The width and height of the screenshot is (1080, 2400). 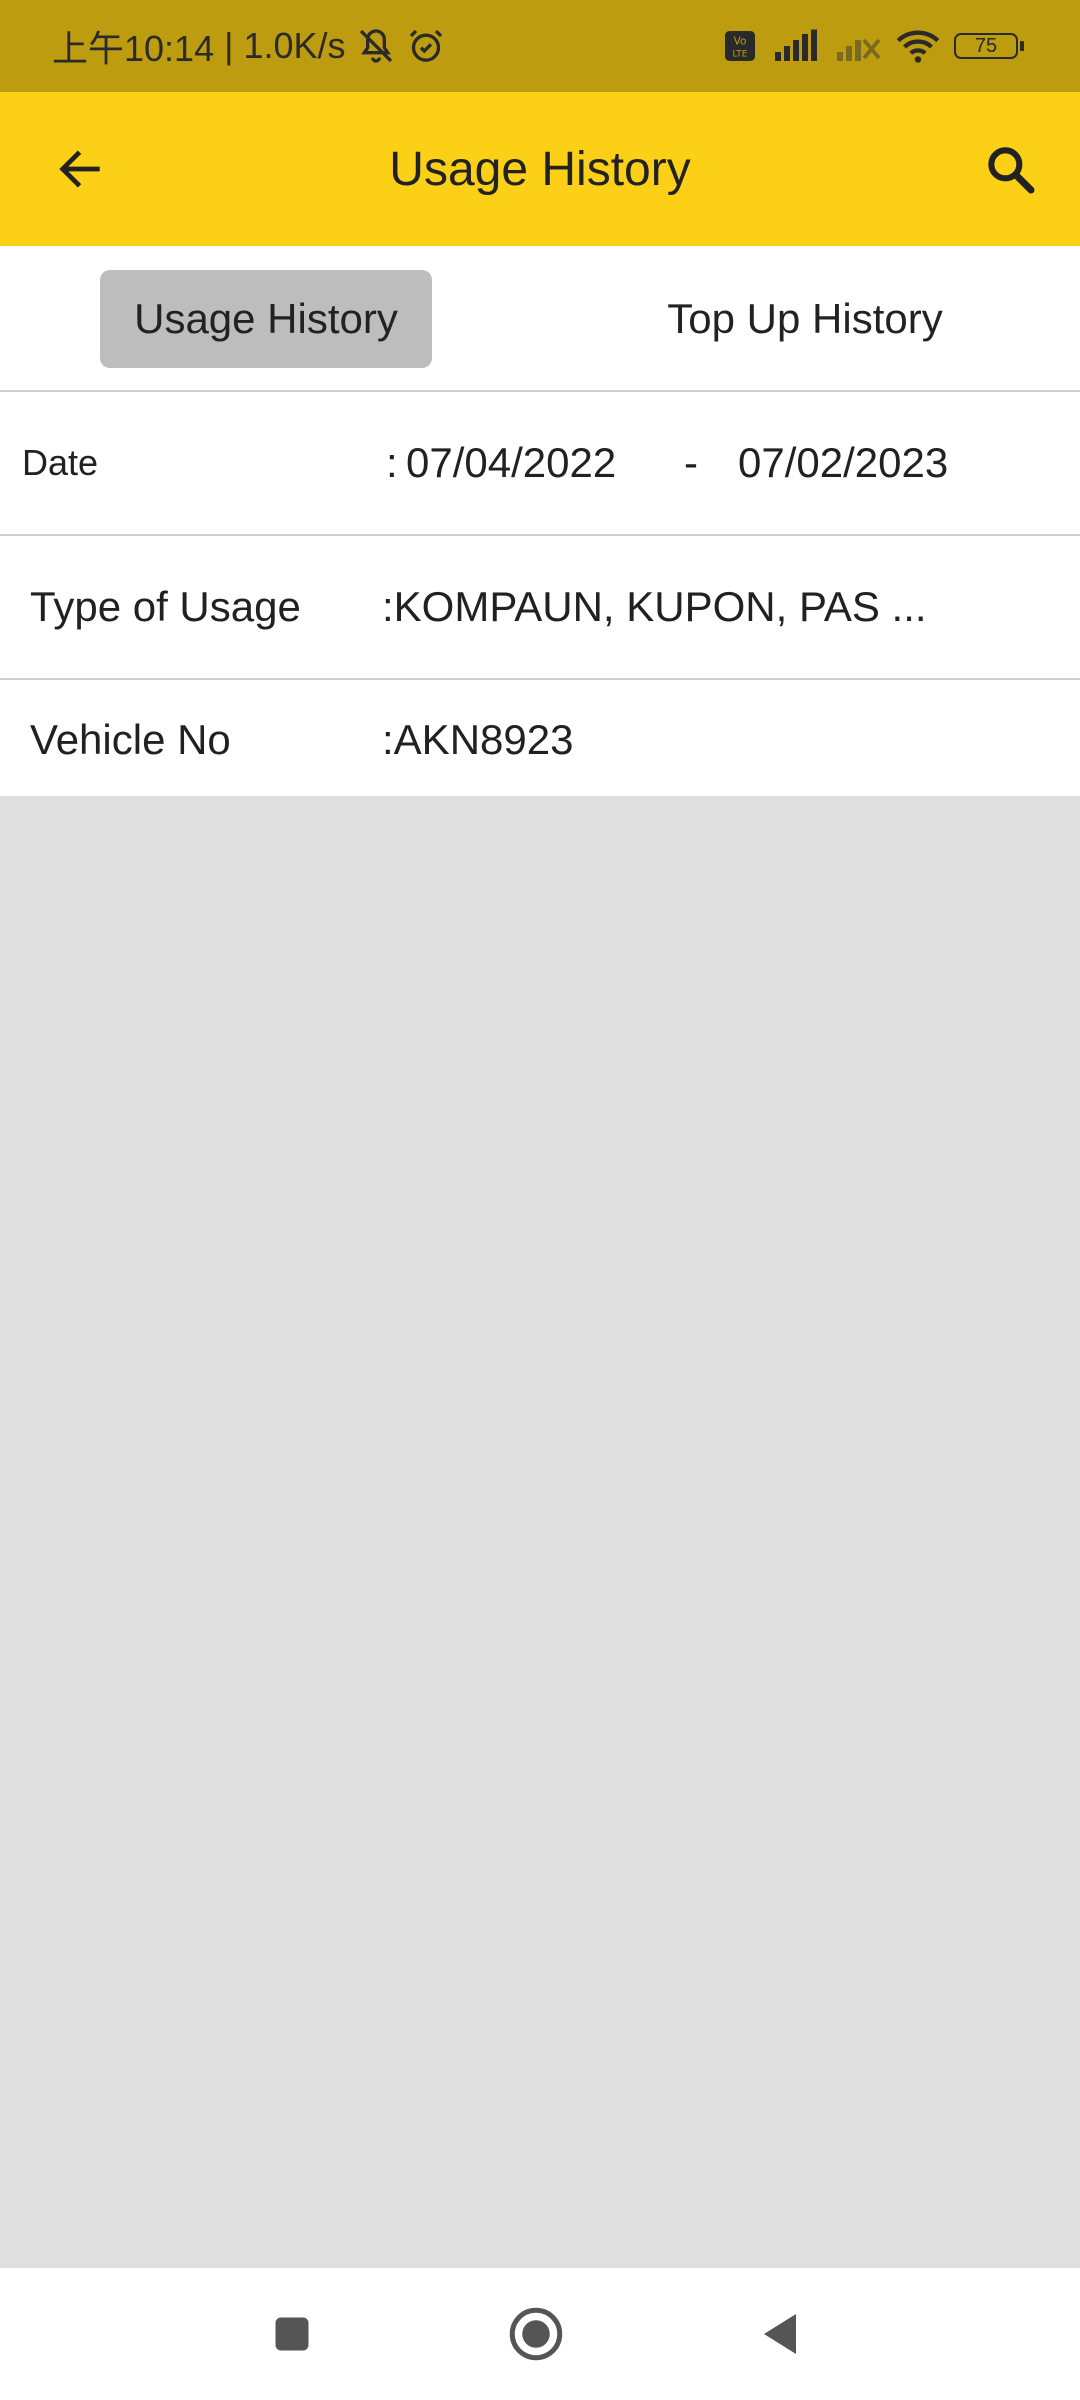 I want to click on volte-icon: Vo LTE, so click(x=740, y=46).